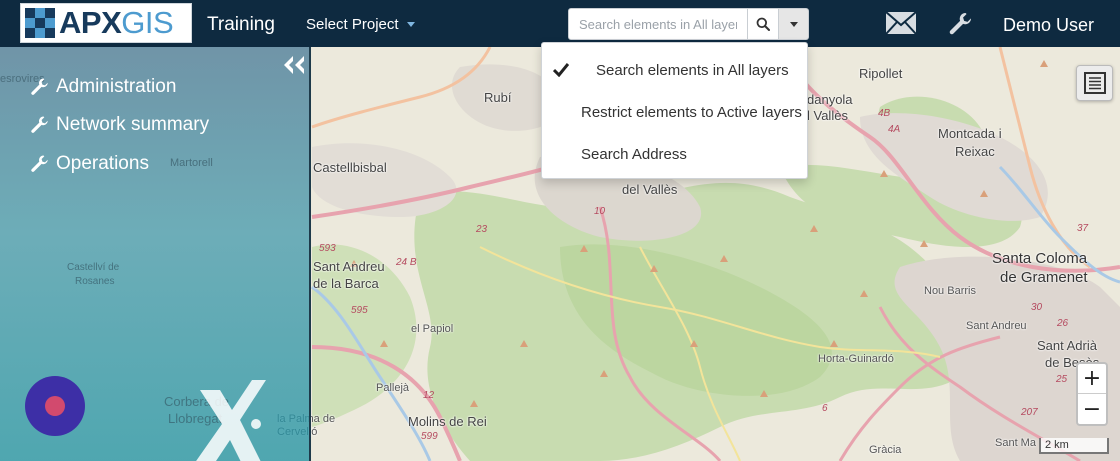 Image resolution: width=1120 pixels, height=461 pixels. Describe the element at coordinates (147, 22) in the screenshot. I see `logo-text-light: GIS` at that location.